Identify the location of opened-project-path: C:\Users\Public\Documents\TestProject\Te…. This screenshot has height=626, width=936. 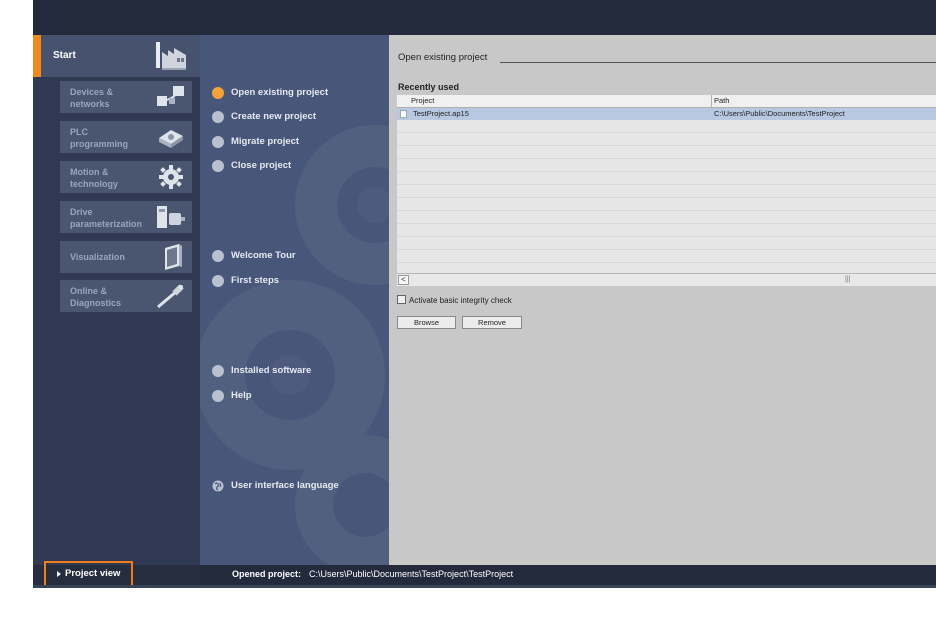
(411, 574).